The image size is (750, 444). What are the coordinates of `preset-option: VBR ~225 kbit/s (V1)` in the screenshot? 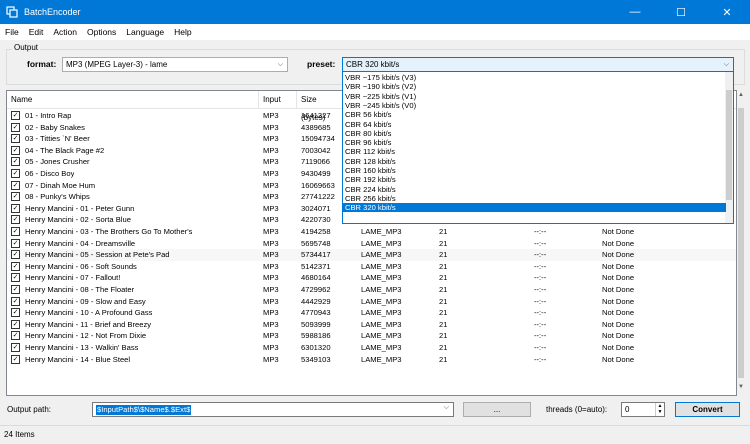 It's located at (534, 96).